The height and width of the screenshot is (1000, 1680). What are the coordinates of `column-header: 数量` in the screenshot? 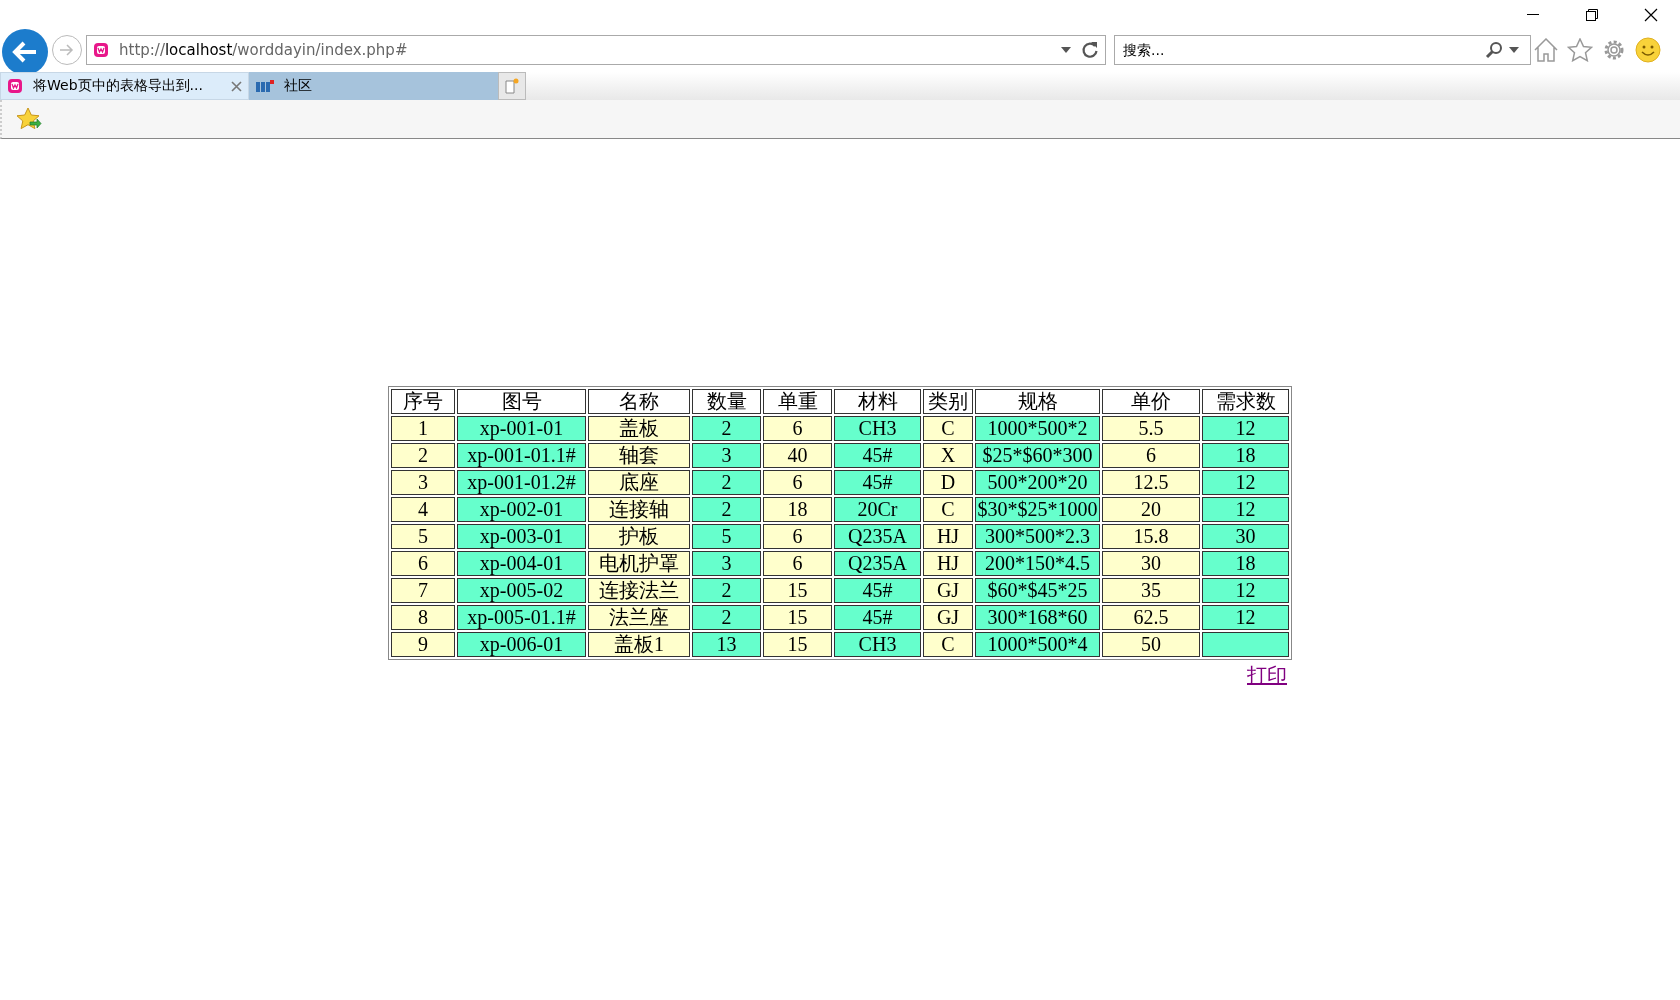 It's located at (726, 401).